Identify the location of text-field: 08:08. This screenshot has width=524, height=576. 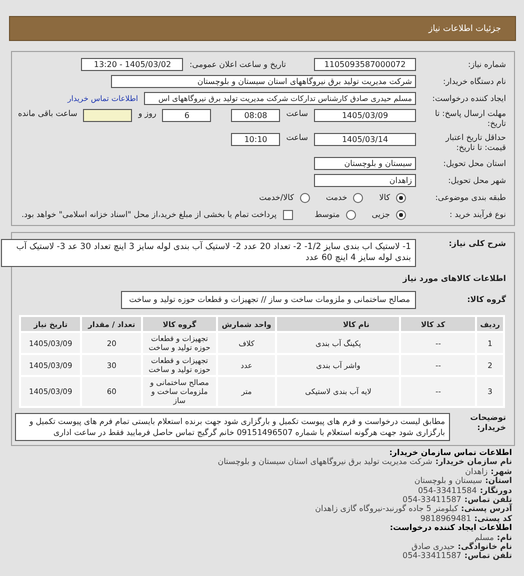
(255, 115).